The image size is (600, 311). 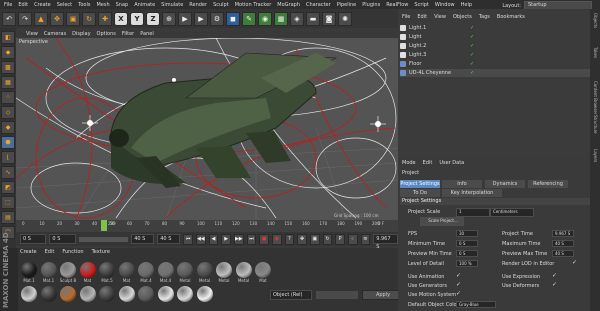 I want to click on apply-slider-track, so click(x=337, y=295).